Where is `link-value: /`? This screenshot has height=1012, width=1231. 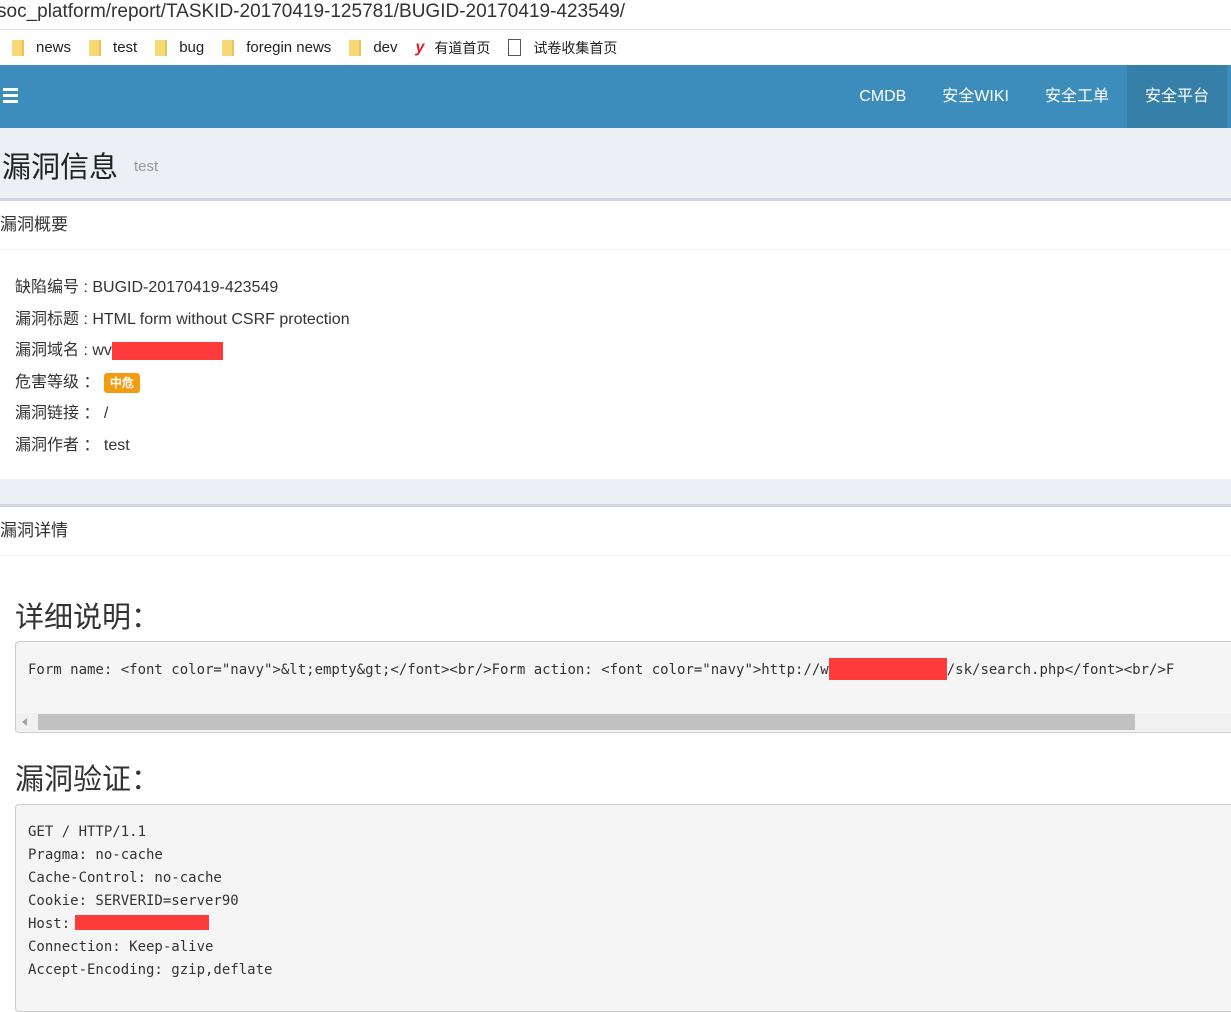
link-value: / is located at coordinates (106, 413).